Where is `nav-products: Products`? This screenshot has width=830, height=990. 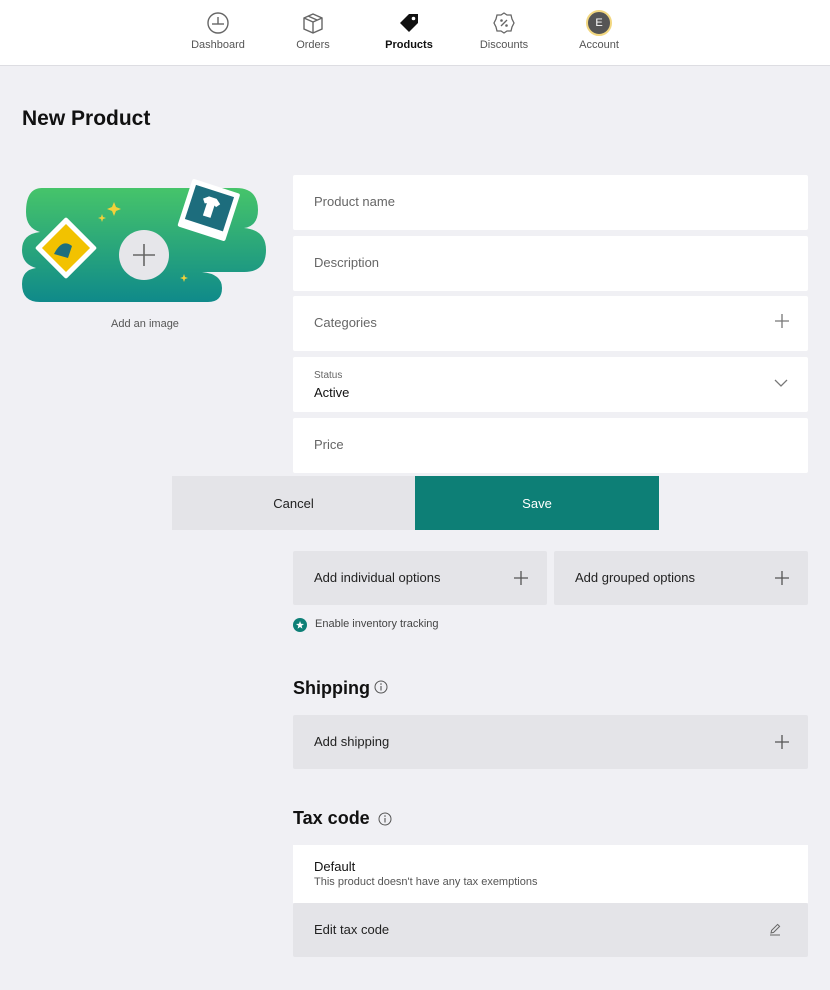 nav-products: Products is located at coordinates (409, 30).